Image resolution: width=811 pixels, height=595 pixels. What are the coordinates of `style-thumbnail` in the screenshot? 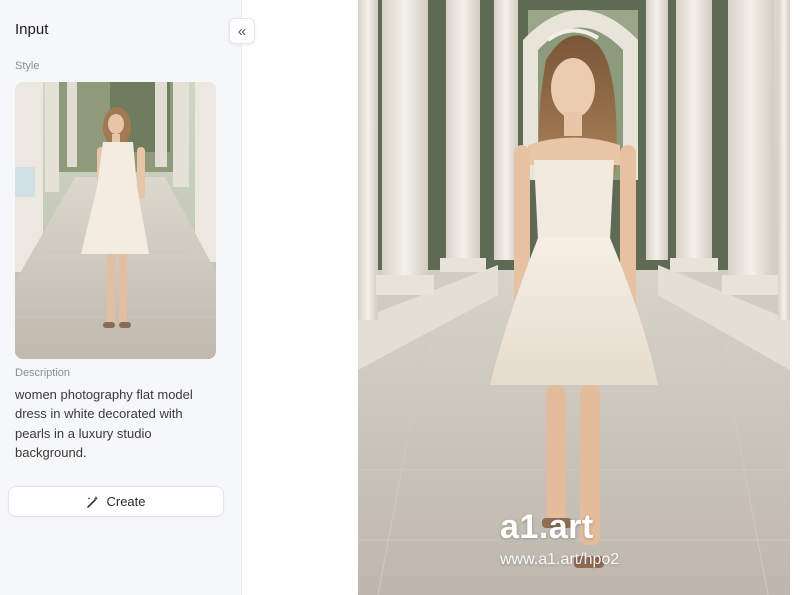 It's located at (115, 220).